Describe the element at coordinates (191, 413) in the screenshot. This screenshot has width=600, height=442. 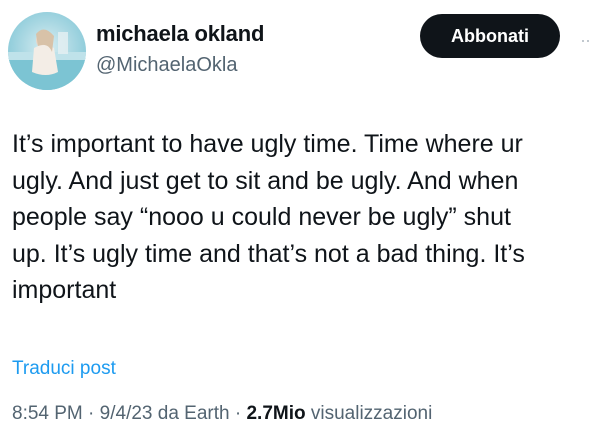
I see `post-source: da Earth` at that location.